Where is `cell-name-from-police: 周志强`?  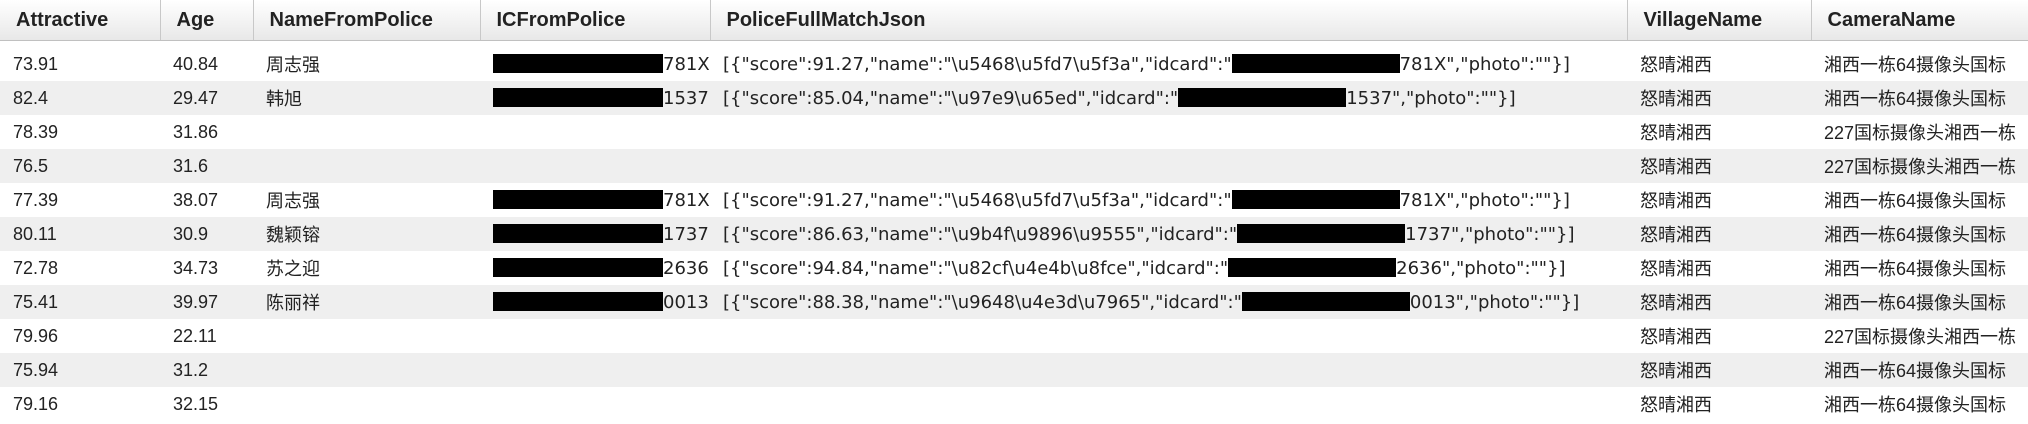 cell-name-from-police: 周志强 is located at coordinates (366, 200).